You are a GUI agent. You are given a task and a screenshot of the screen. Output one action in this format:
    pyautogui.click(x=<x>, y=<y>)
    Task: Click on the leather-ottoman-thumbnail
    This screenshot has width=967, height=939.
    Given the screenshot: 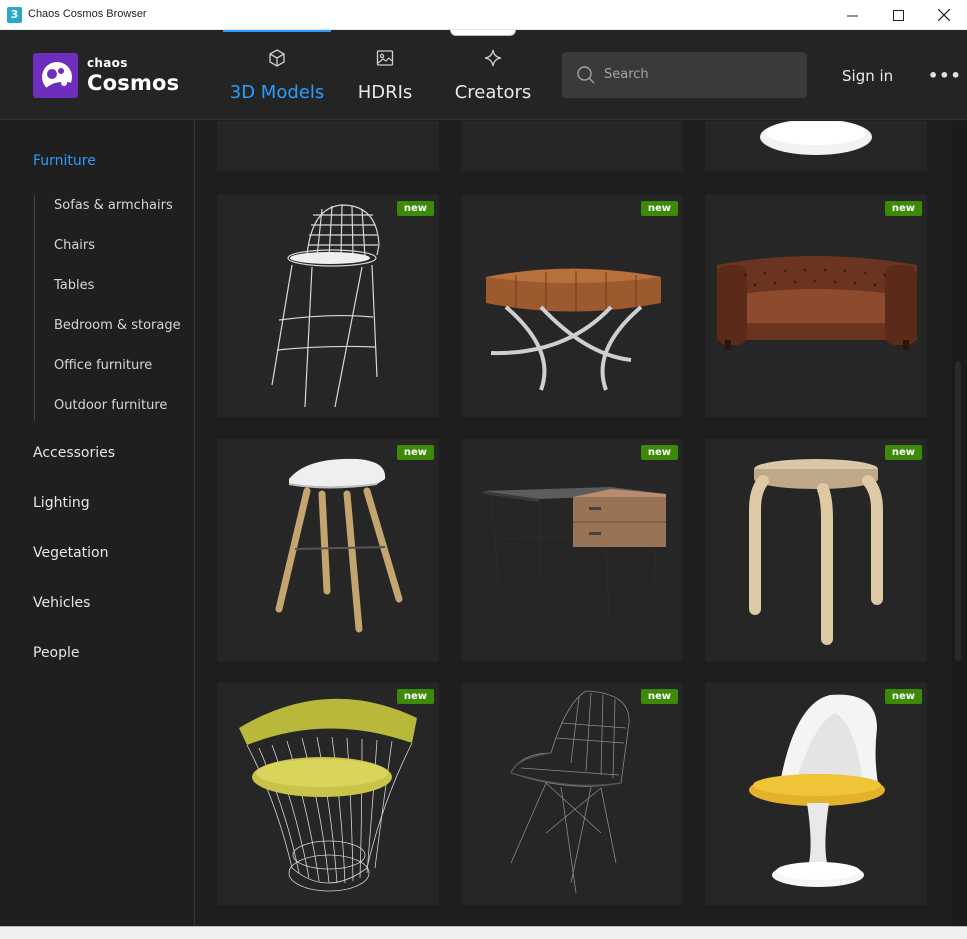 What is the action you would take?
    pyautogui.click(x=573, y=329)
    